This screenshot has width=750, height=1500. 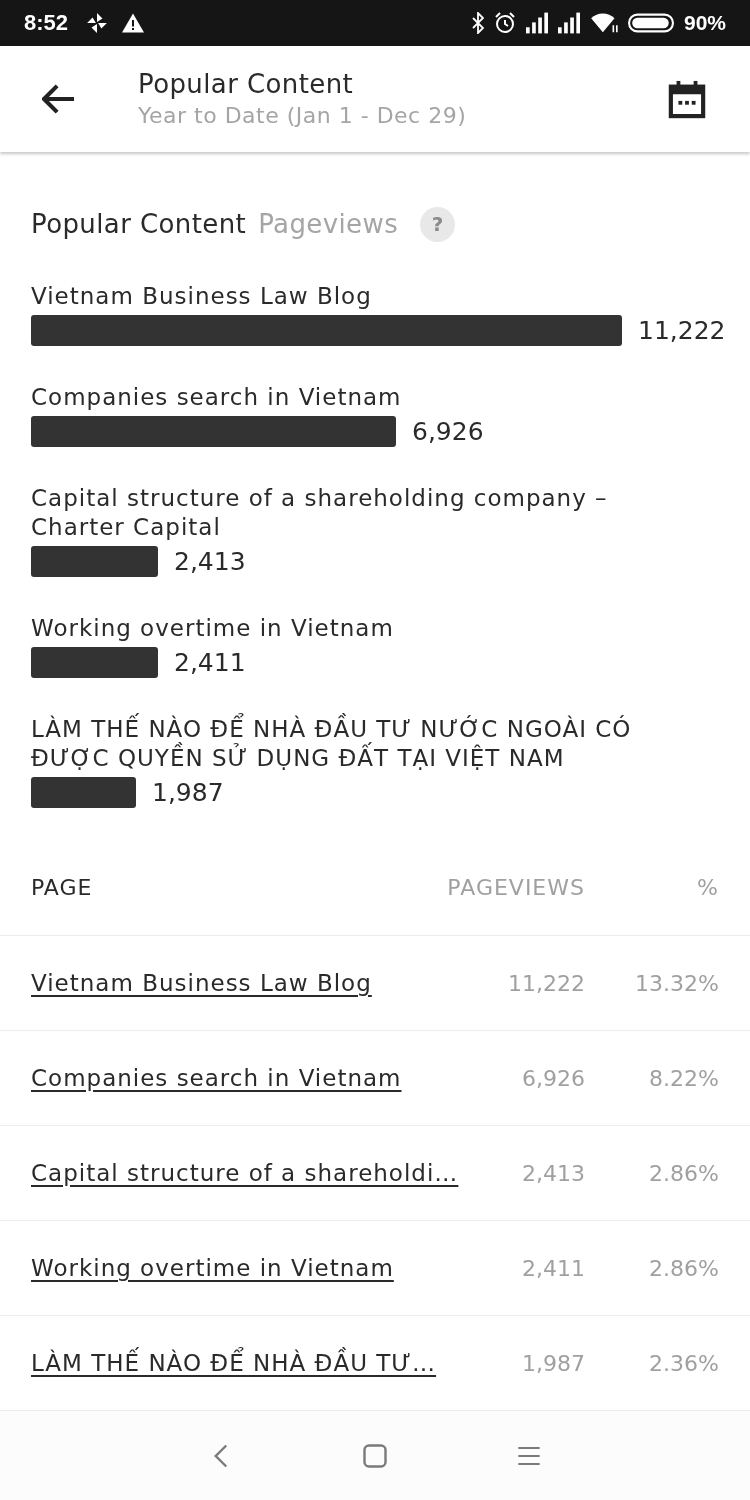 What do you see at coordinates (682, 330) in the screenshot?
I see `bar-value: 11,222` at bounding box center [682, 330].